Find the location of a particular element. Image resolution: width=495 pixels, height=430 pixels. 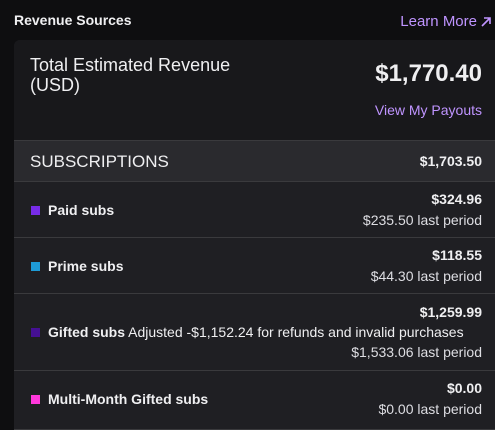

learn-more-label: Learn More is located at coordinates (438, 21).